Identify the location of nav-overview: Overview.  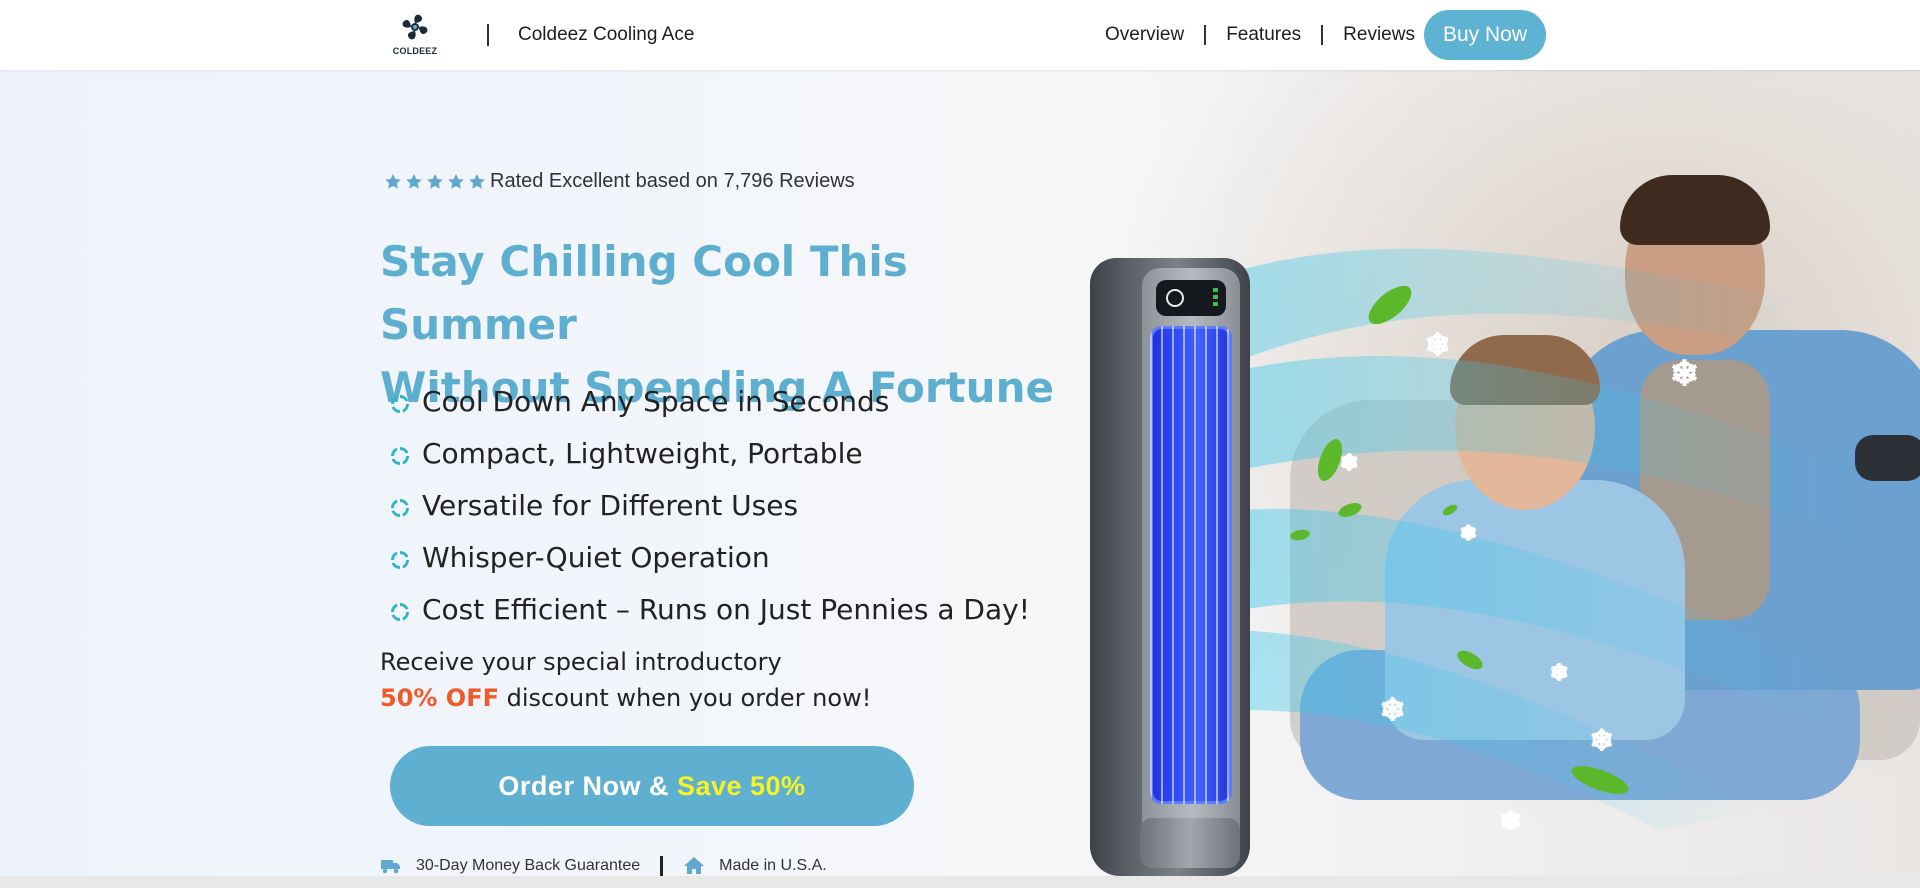
(1144, 35).